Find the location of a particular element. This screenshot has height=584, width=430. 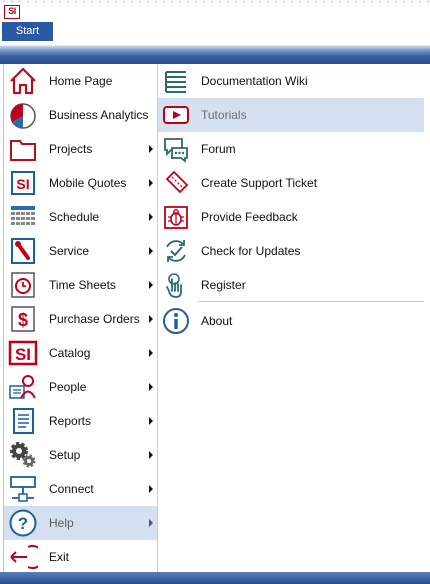

menu-item-label: Help is located at coordinates (61, 523).